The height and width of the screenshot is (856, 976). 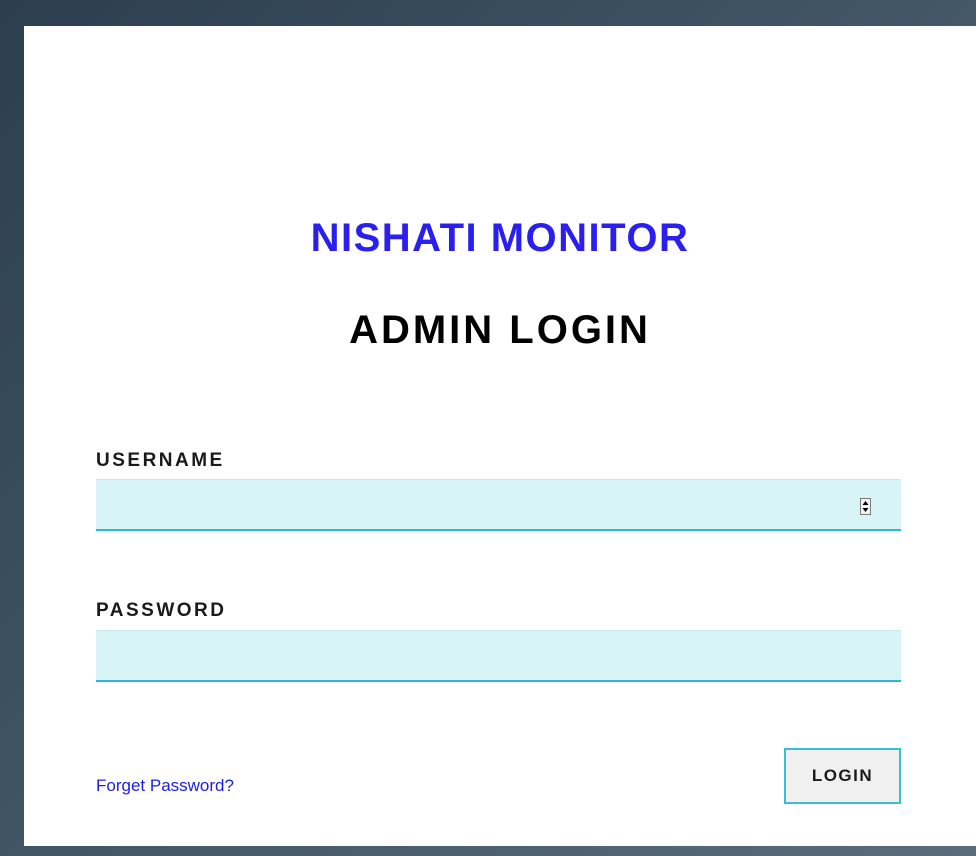 I want to click on username-label: USERNAME, so click(x=160, y=460).